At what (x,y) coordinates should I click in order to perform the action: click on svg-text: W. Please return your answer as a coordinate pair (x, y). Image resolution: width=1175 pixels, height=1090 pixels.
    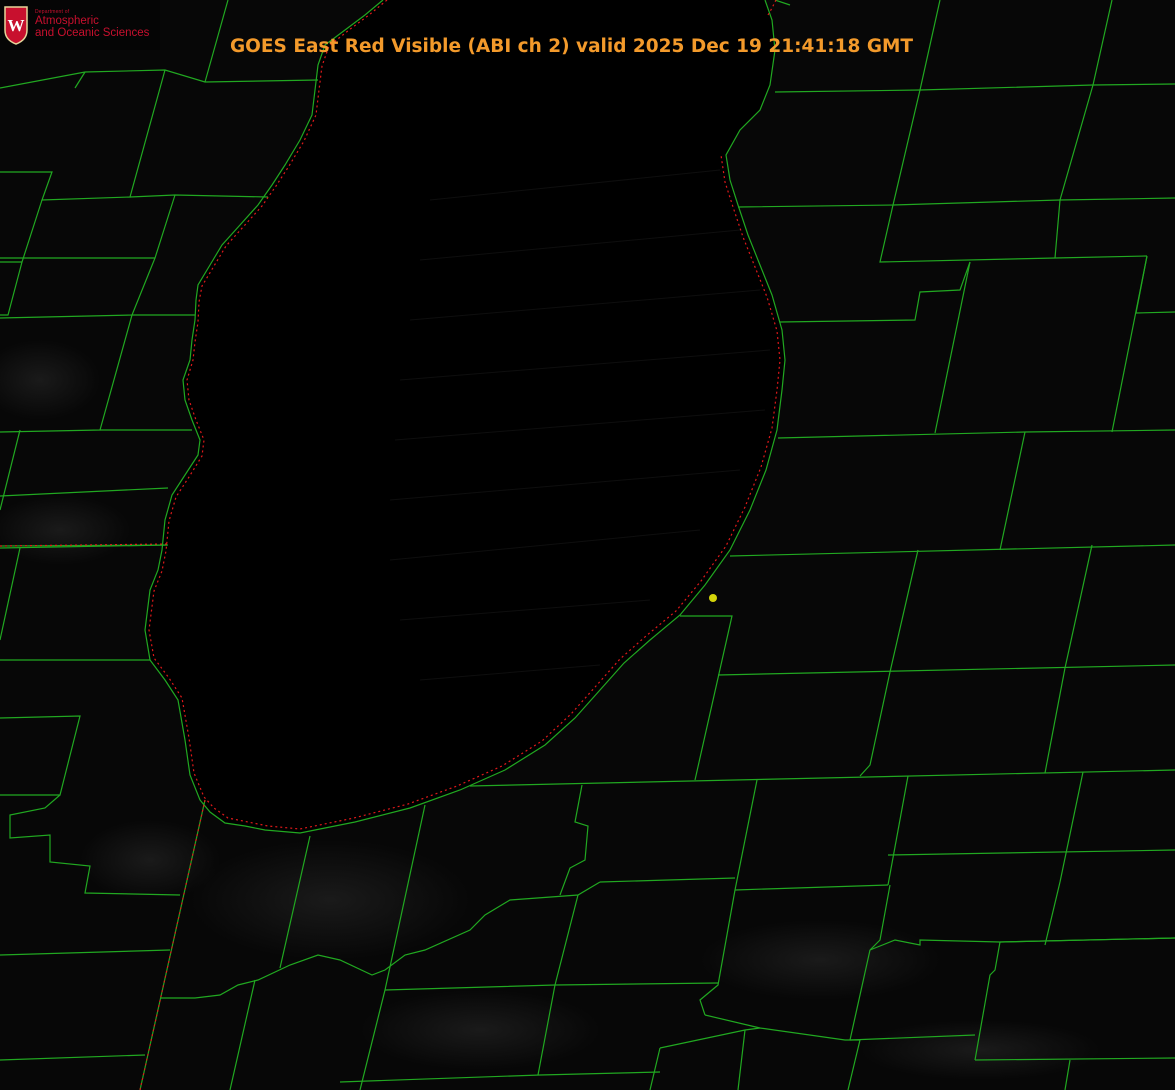
    Looking at the image, I should click on (16, 25).